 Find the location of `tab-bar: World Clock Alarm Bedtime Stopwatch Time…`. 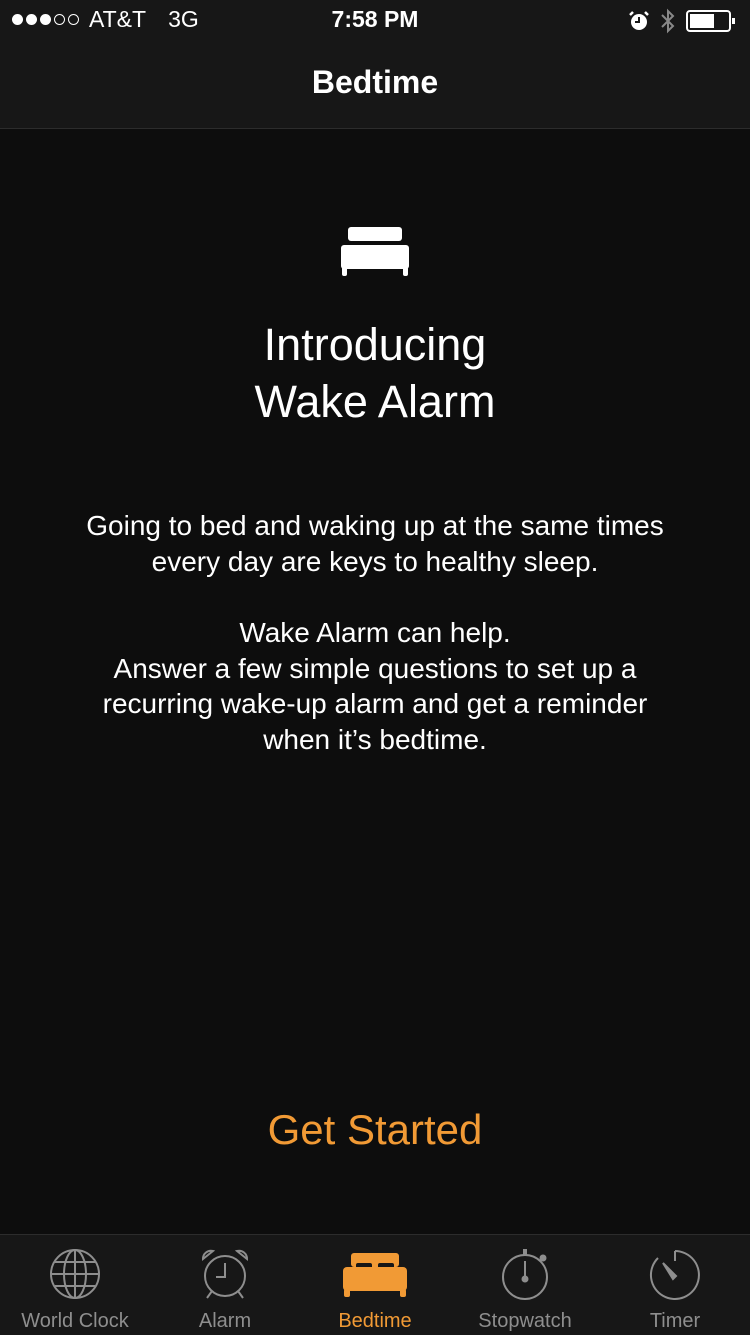

tab-bar: World Clock Alarm Bedtime Stopwatch Time… is located at coordinates (375, 1284).